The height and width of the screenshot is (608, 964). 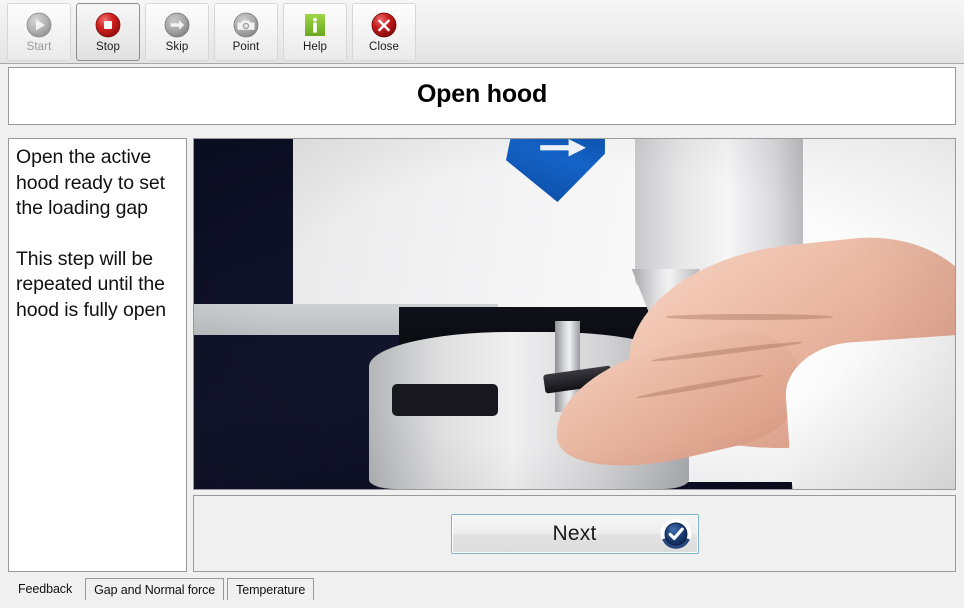 What do you see at coordinates (384, 46) in the screenshot?
I see `close-button-label: Close` at bounding box center [384, 46].